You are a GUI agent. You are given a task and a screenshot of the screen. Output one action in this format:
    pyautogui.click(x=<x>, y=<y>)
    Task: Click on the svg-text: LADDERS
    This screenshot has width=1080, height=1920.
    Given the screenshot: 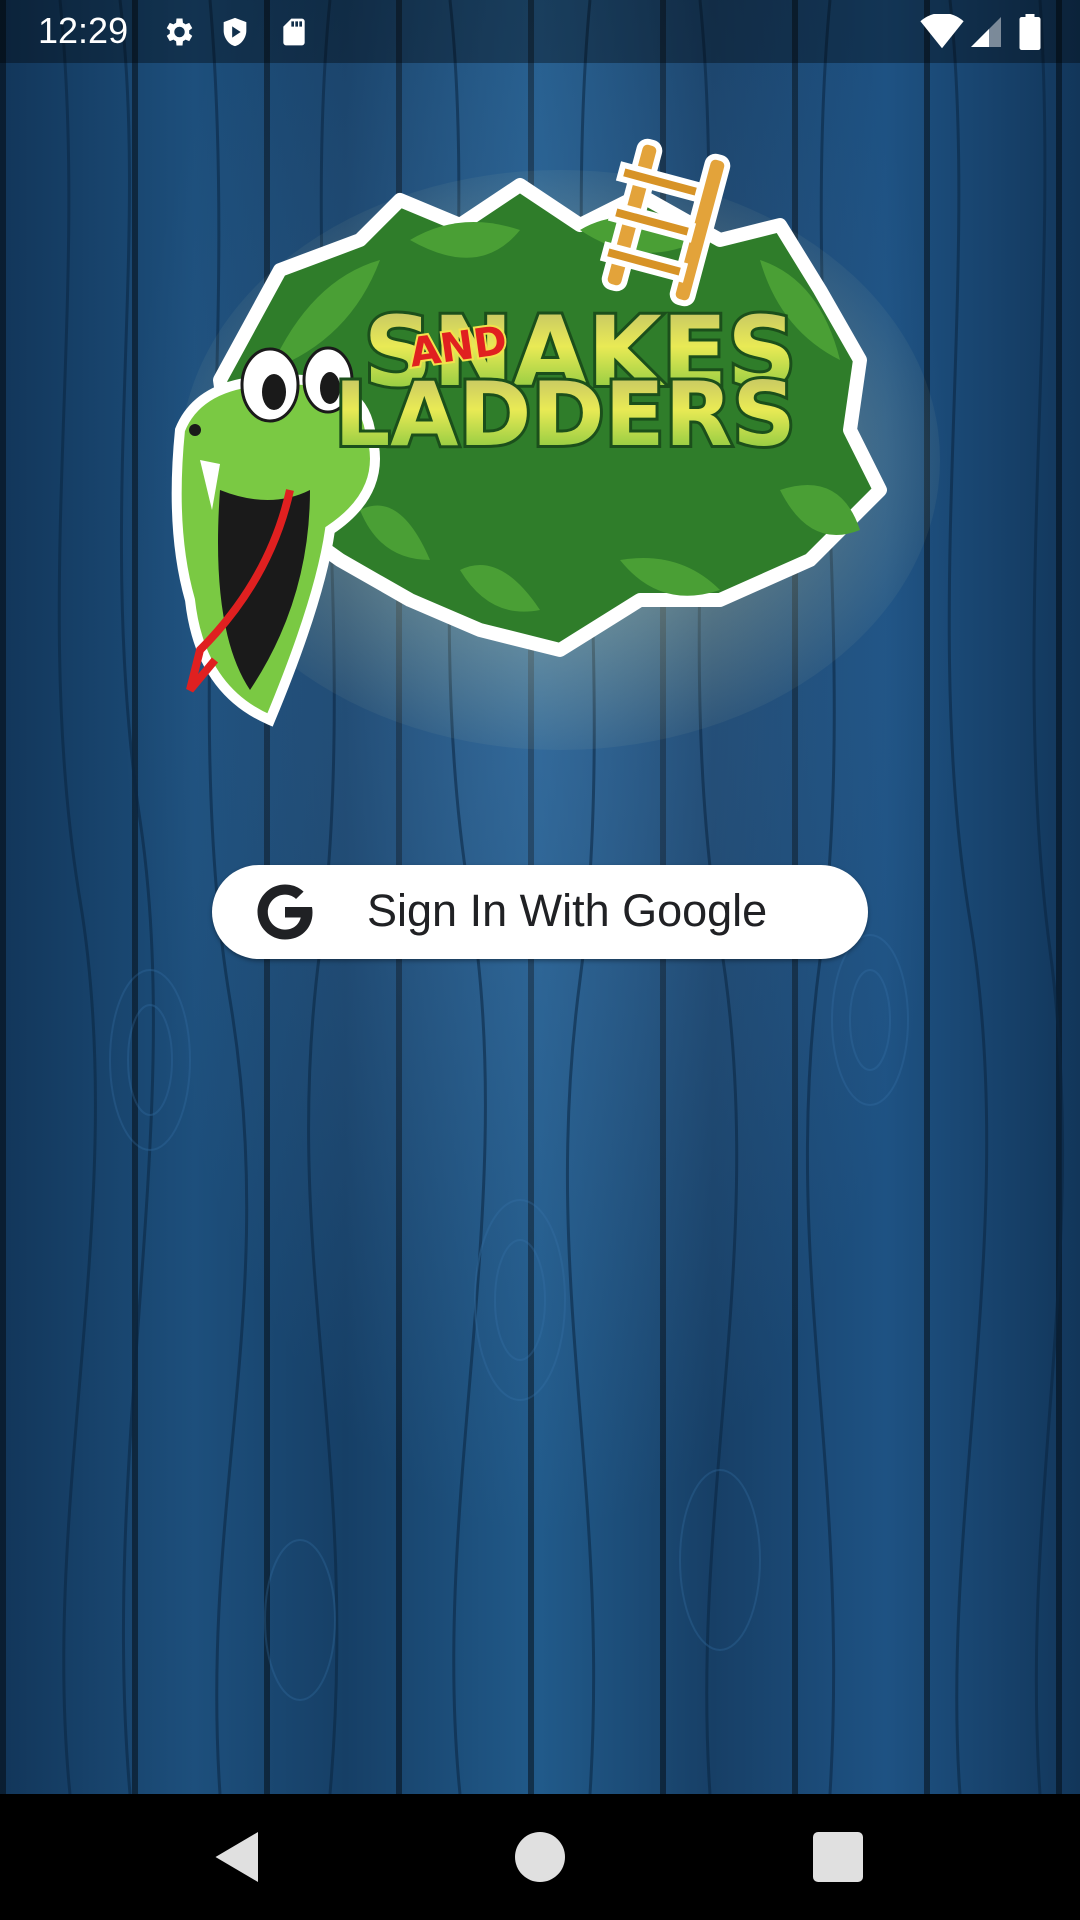 What is the action you would take?
    pyautogui.click(x=565, y=414)
    